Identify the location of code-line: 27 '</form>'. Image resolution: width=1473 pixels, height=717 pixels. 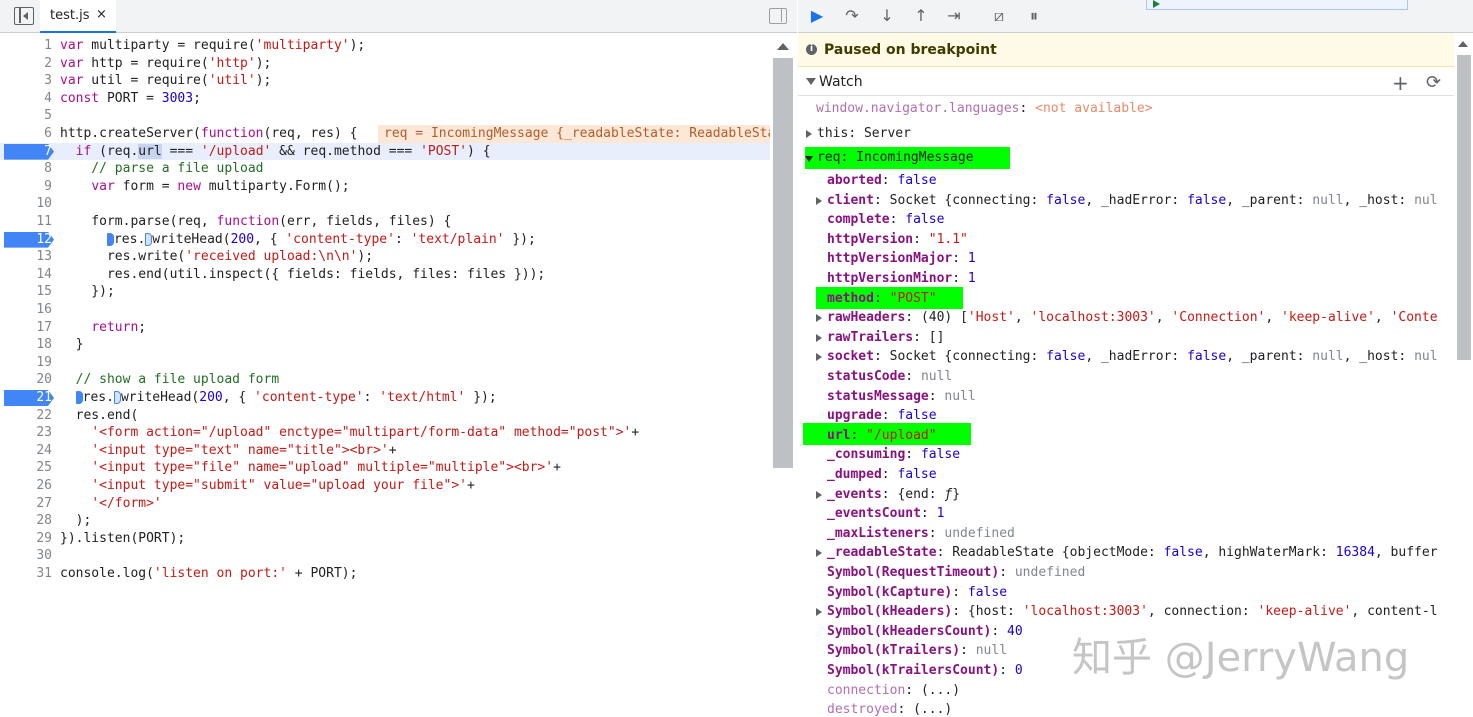
(385, 504).